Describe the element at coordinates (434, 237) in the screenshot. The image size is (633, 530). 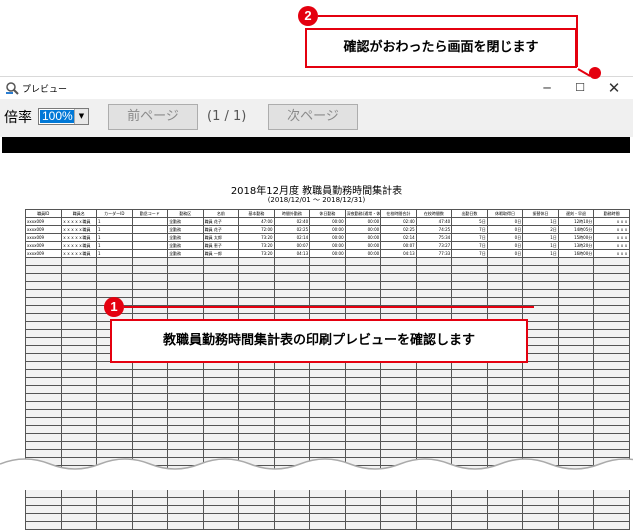
I see `table-cell: 75:34` at that location.